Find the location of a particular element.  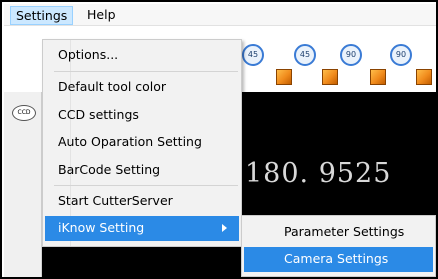

menu-item-ccd-settings: CCD settings is located at coordinates (142, 115).